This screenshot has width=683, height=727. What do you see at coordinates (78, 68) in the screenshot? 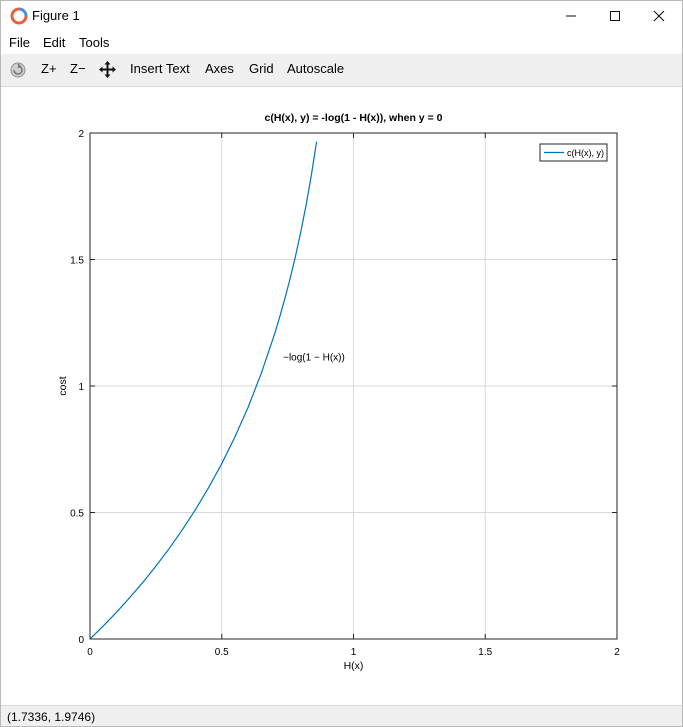
I see `zoom-out-button: Z−` at bounding box center [78, 68].